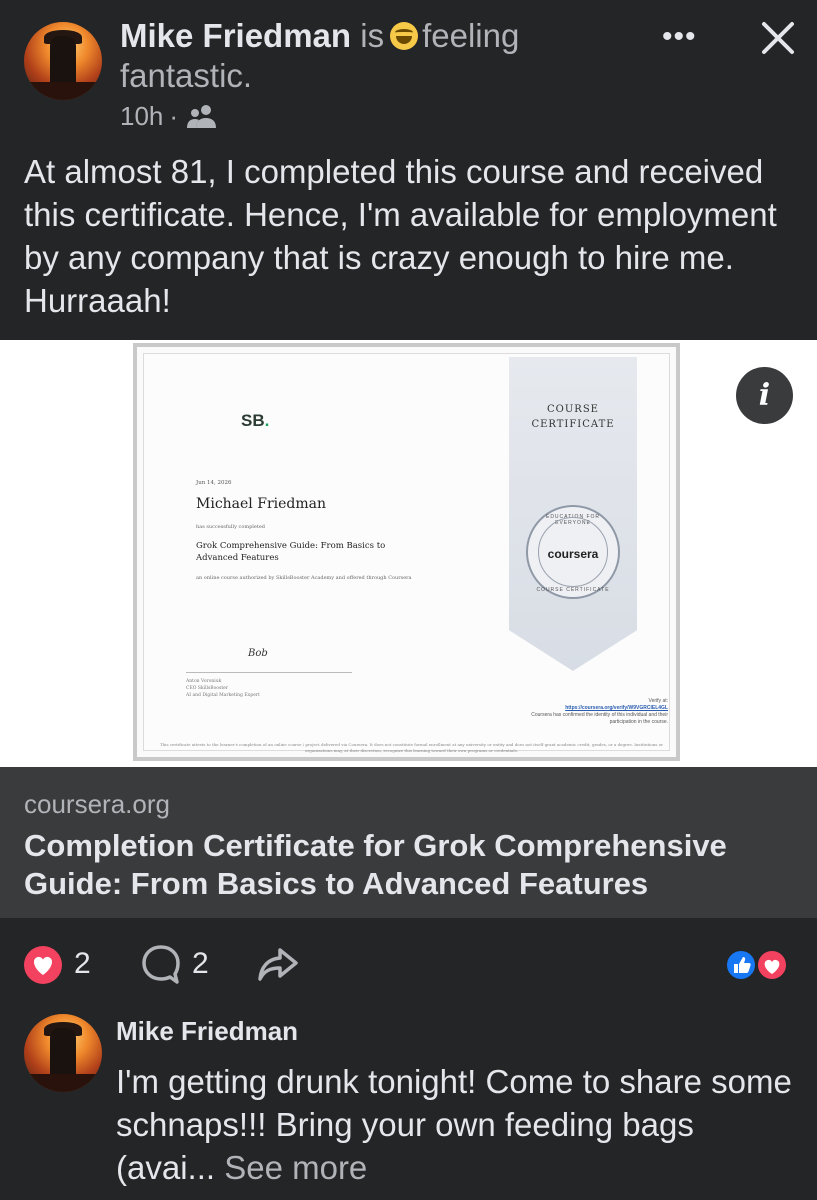 Image resolution: width=817 pixels, height=1200 pixels. Describe the element at coordinates (202, 116) in the screenshot. I see `friends-icon` at that location.